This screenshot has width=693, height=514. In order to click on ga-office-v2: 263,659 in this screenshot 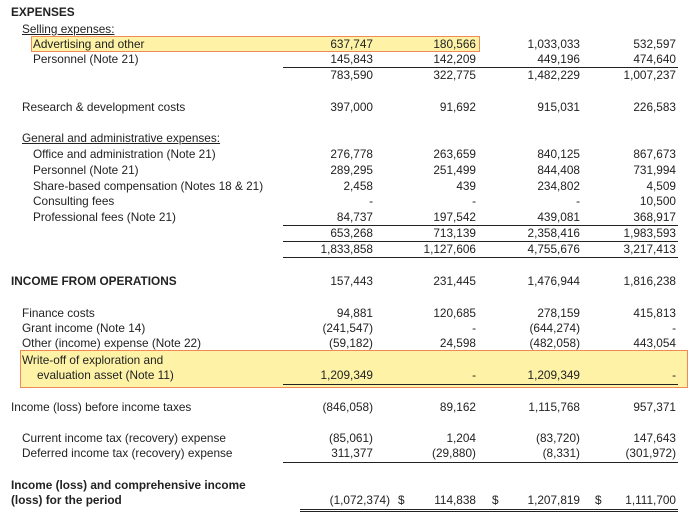, I will do `click(454, 154)`.